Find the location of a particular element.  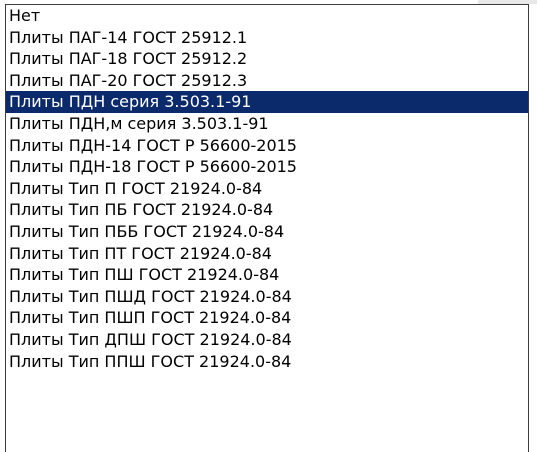

list-item: Плиты Тип ПШ ГОСТ 21924.0-84 is located at coordinates (267, 275).